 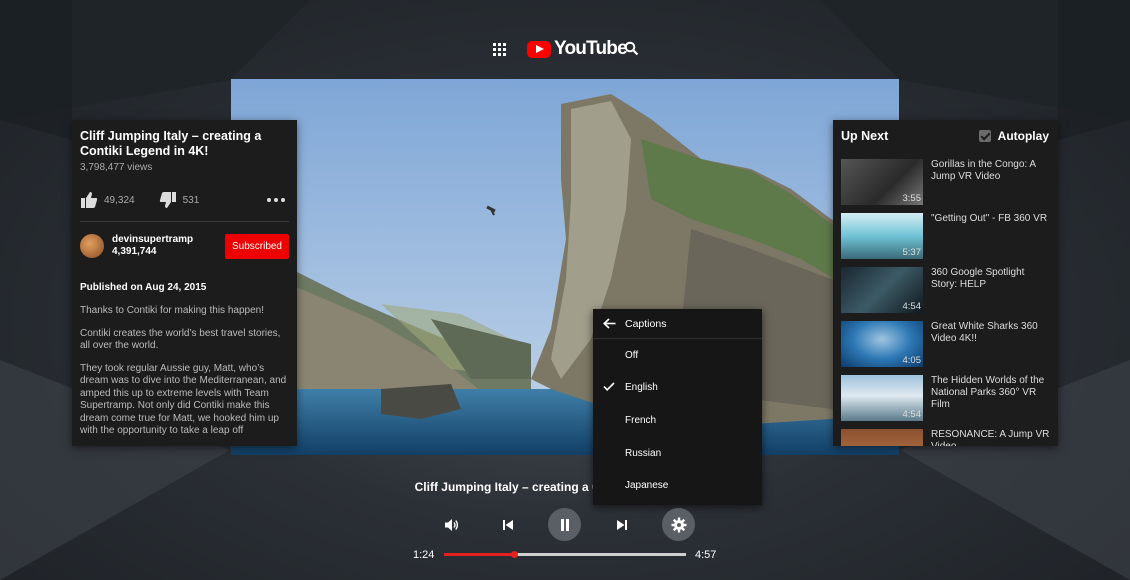 What do you see at coordinates (256, 246) in the screenshot?
I see `subscribe-button: Subscribed` at bounding box center [256, 246].